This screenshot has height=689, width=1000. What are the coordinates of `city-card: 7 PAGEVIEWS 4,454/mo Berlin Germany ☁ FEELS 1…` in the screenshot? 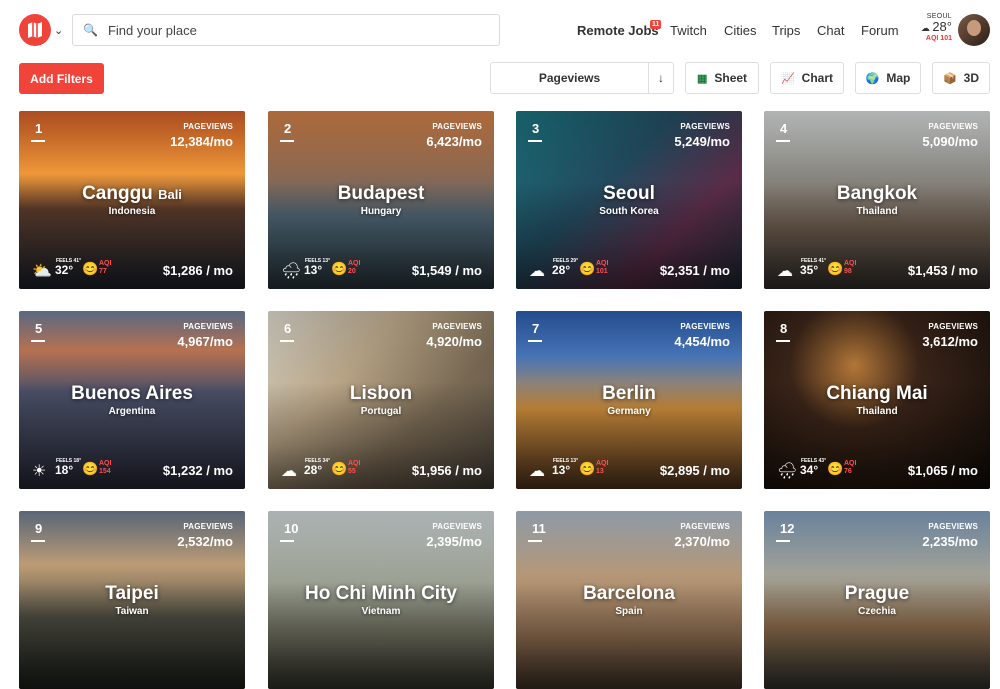 It's located at (629, 400).